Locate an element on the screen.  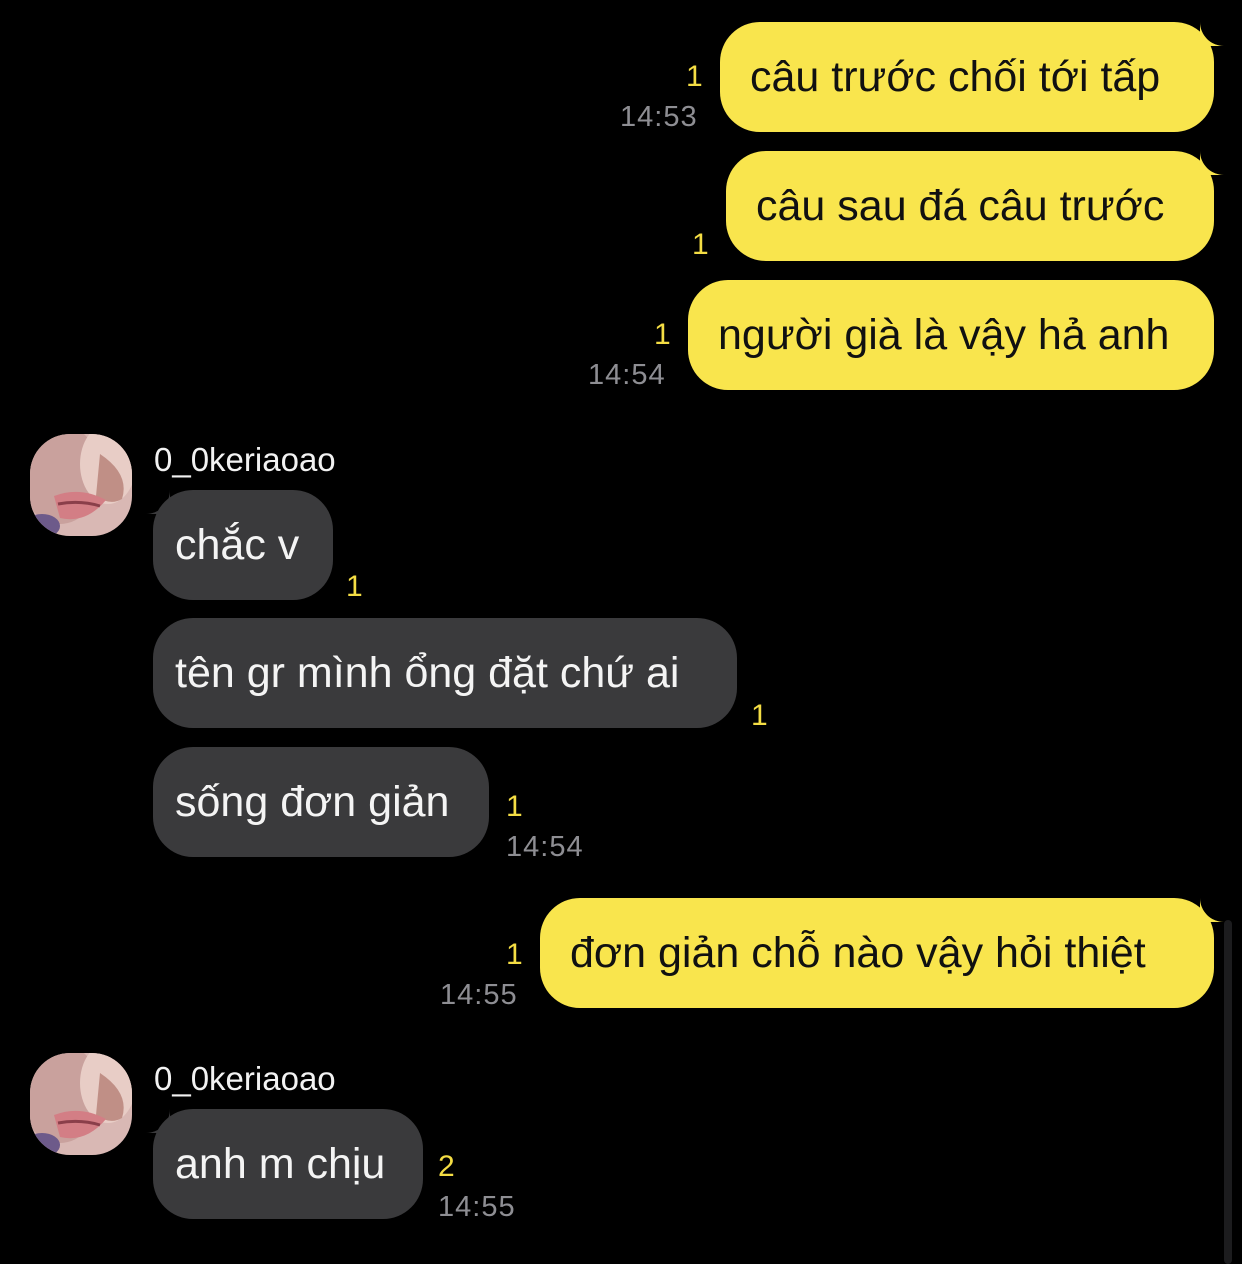
message-text: anh m chịu is located at coordinates (288, 1164).